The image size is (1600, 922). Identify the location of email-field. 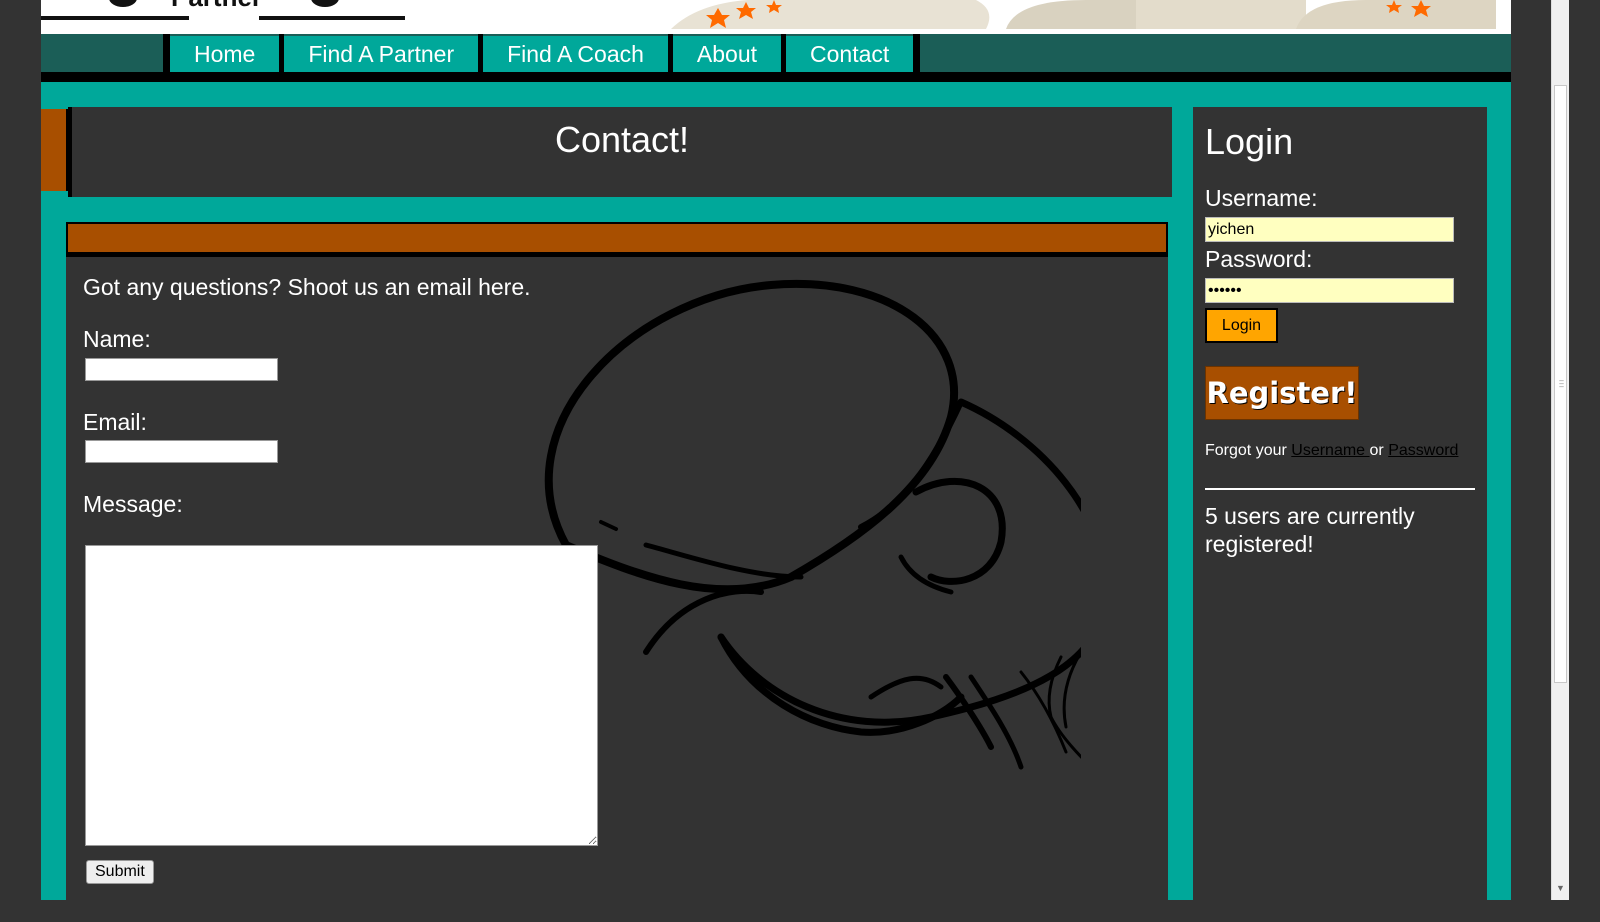
(181, 451).